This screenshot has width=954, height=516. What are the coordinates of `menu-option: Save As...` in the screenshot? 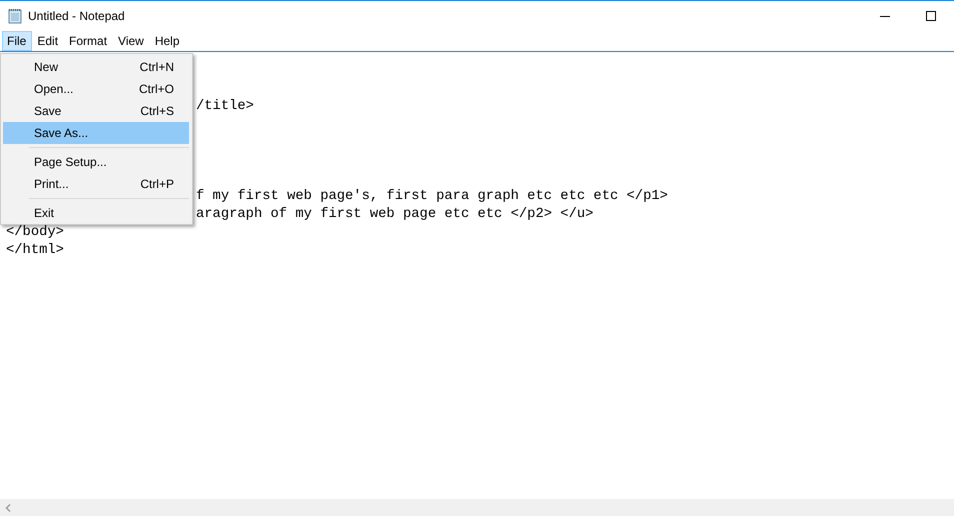 It's located at (96, 133).